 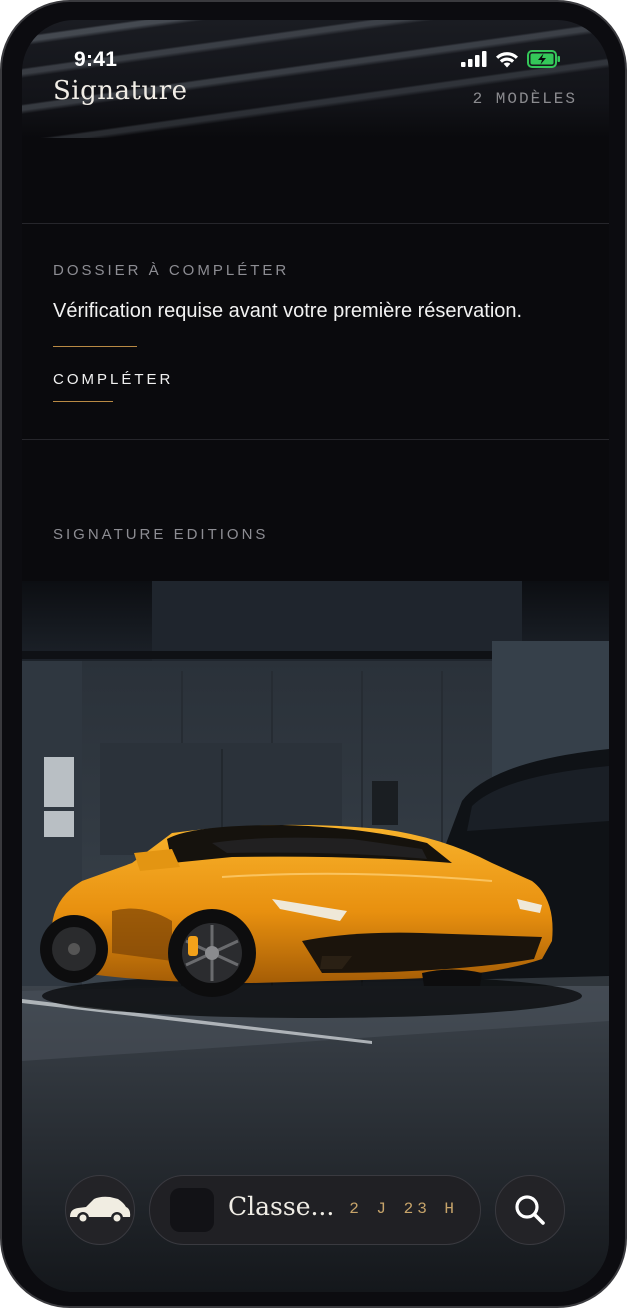 I want to click on search-button, so click(x=530, y=1210).